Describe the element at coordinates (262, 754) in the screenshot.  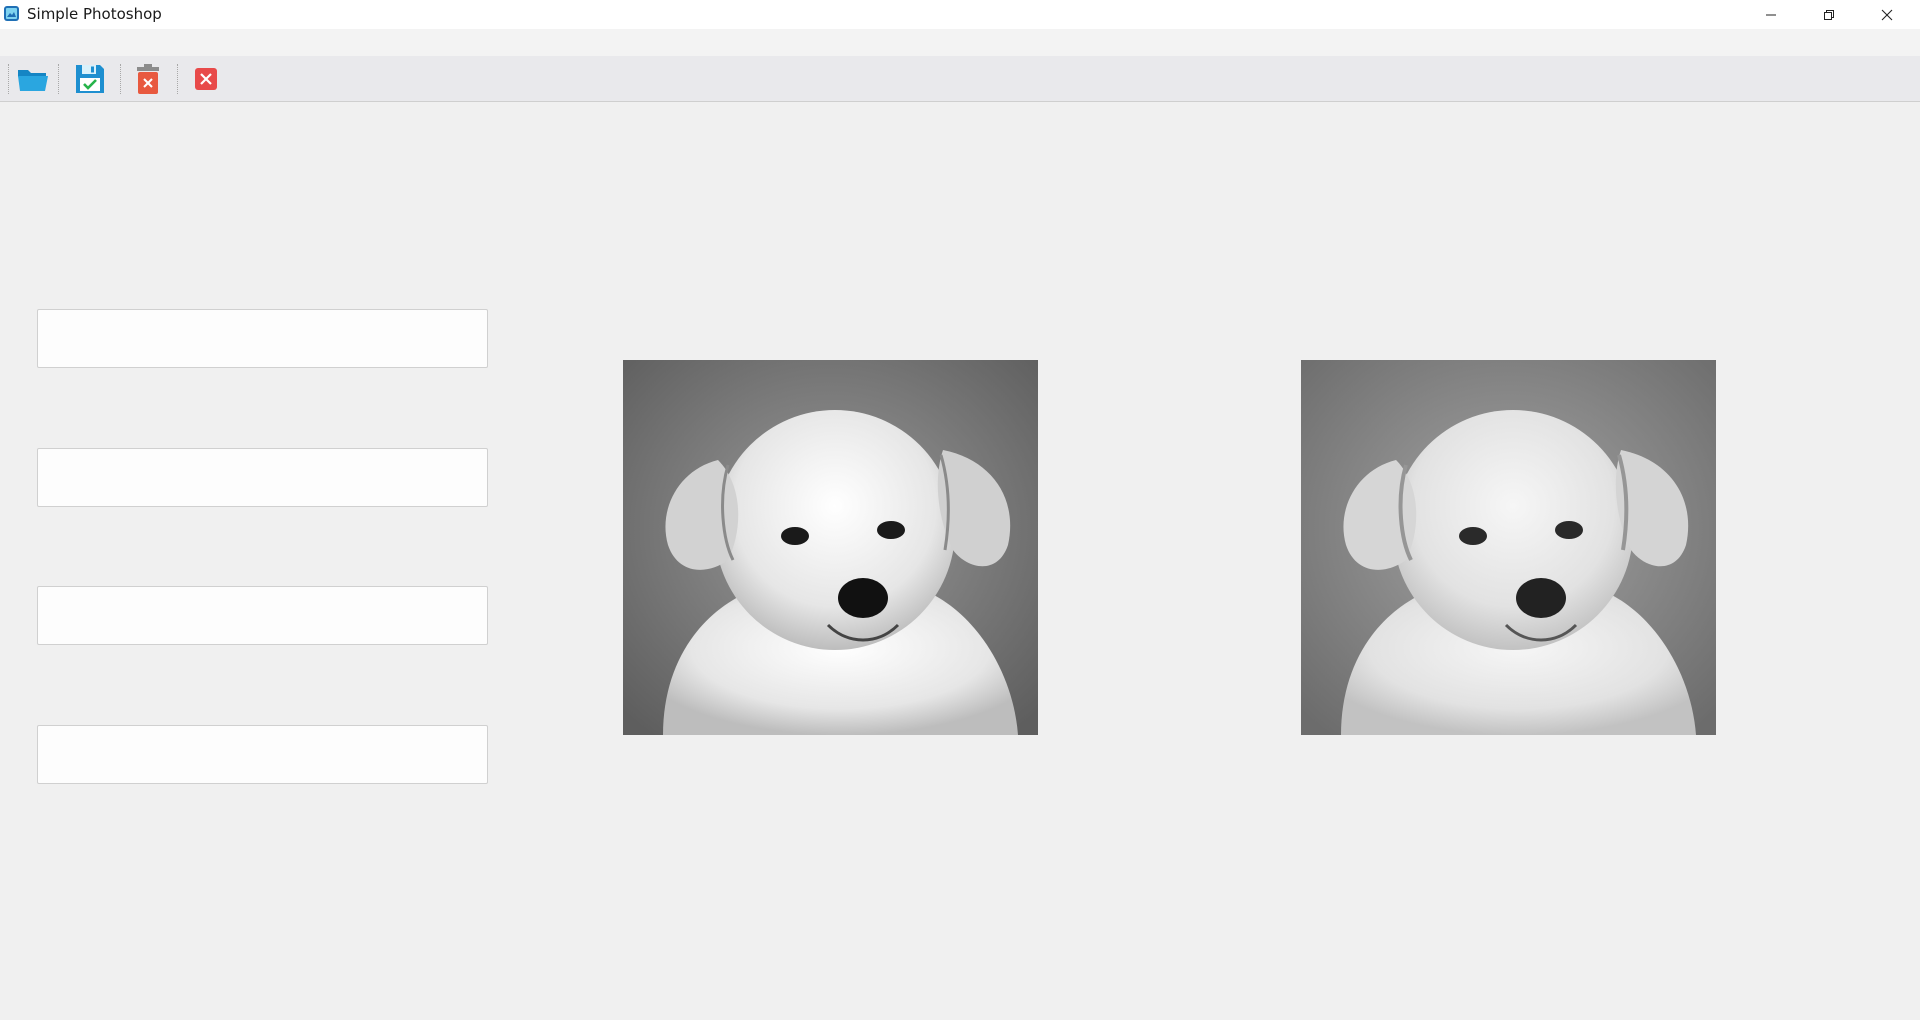
I see `flip-vertical-button` at that location.